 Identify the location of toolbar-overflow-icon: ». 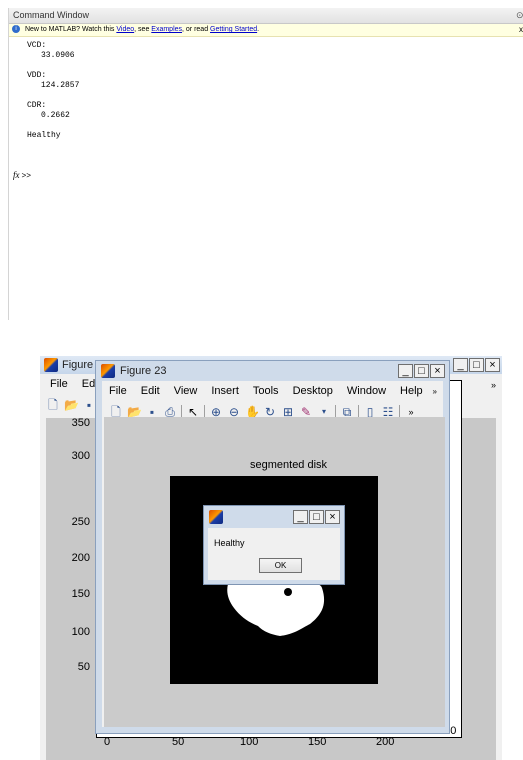
(493, 385).